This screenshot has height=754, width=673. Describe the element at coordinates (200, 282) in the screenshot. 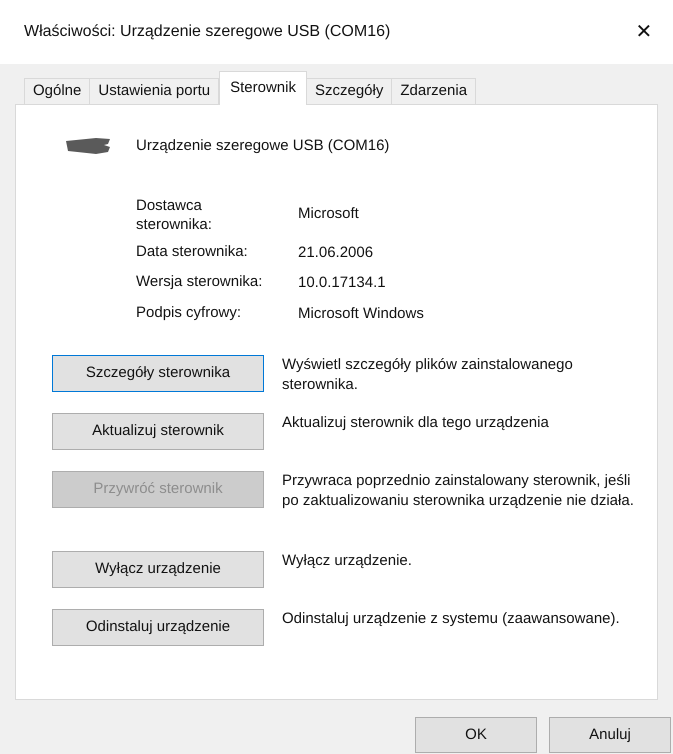

I see `property-label: Wersja sterownika:` at that location.